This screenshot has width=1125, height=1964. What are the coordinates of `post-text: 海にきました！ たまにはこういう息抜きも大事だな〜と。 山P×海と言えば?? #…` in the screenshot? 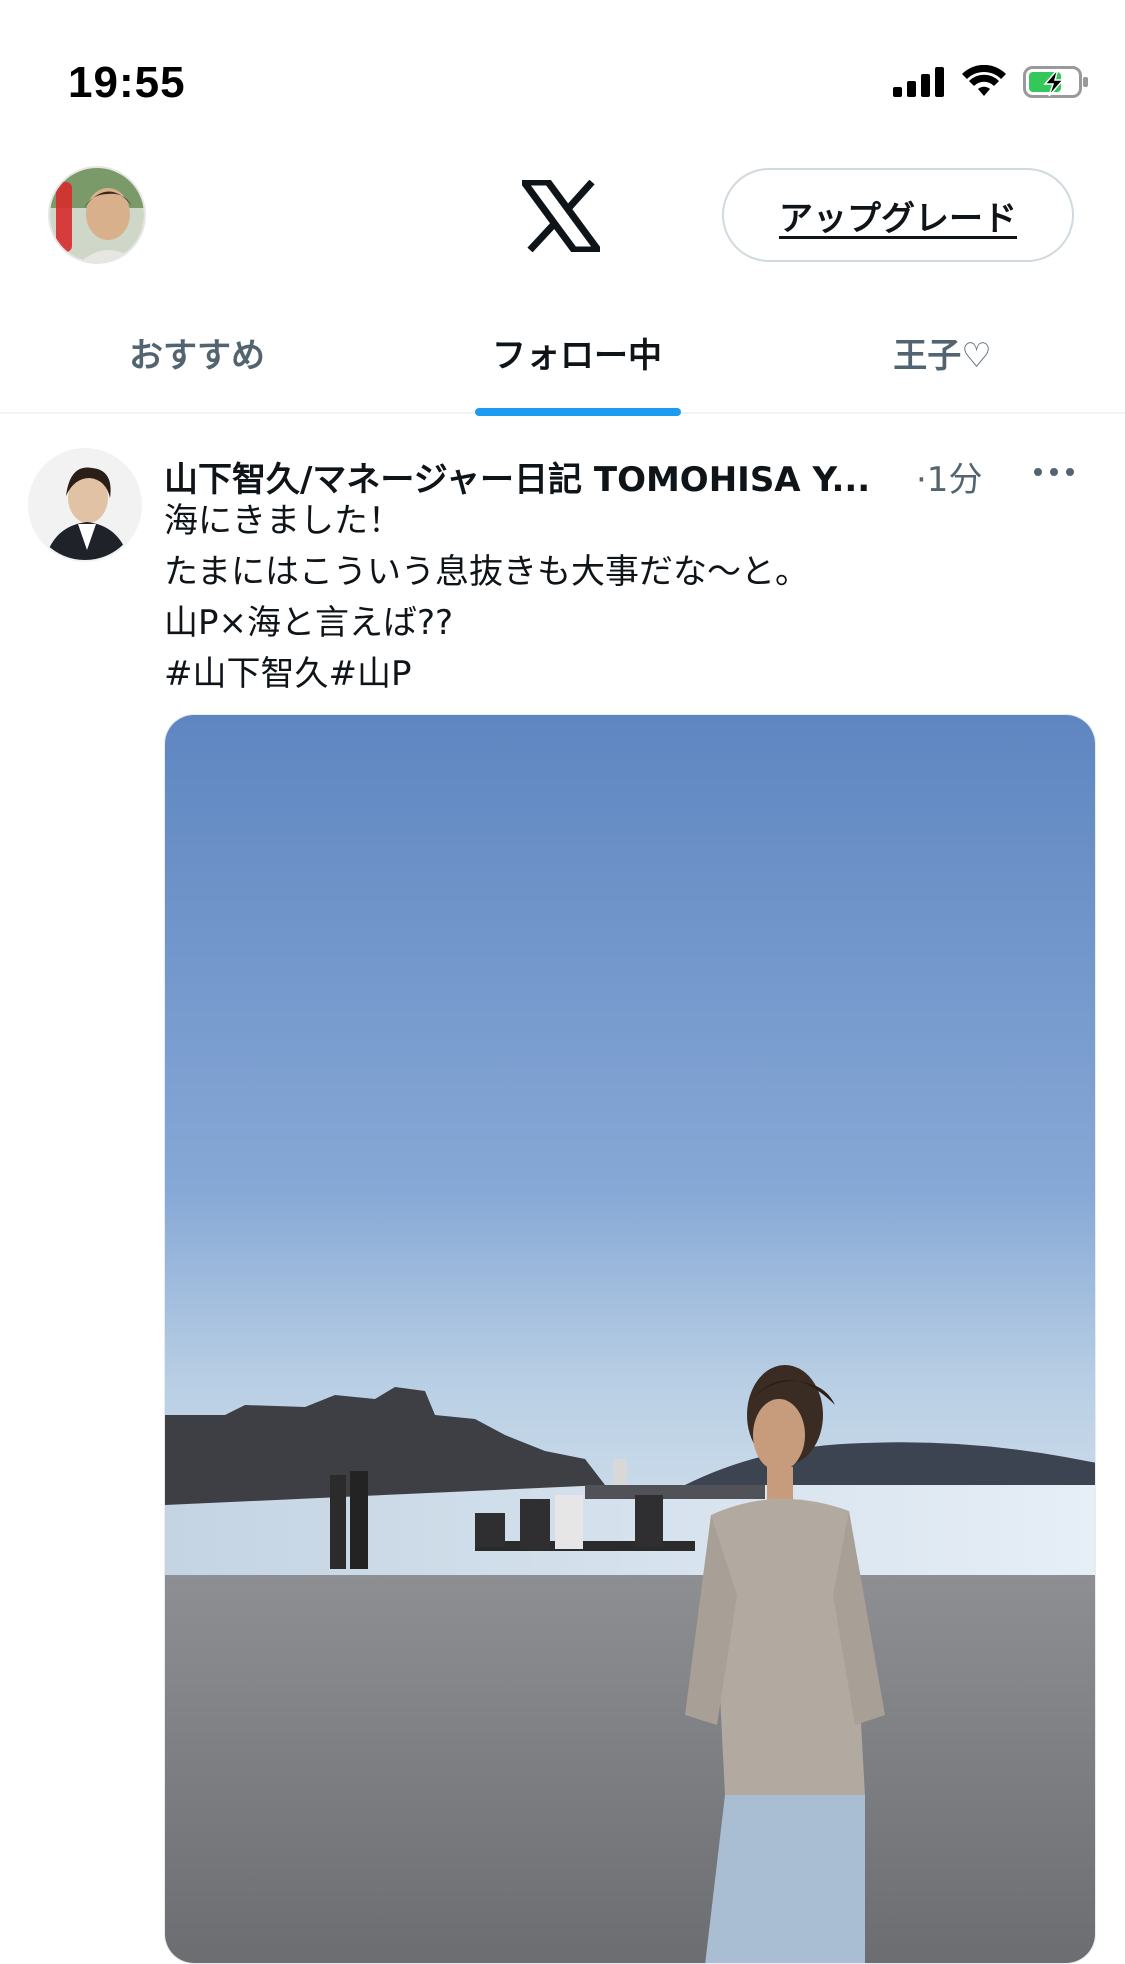 It's located at (624, 598).